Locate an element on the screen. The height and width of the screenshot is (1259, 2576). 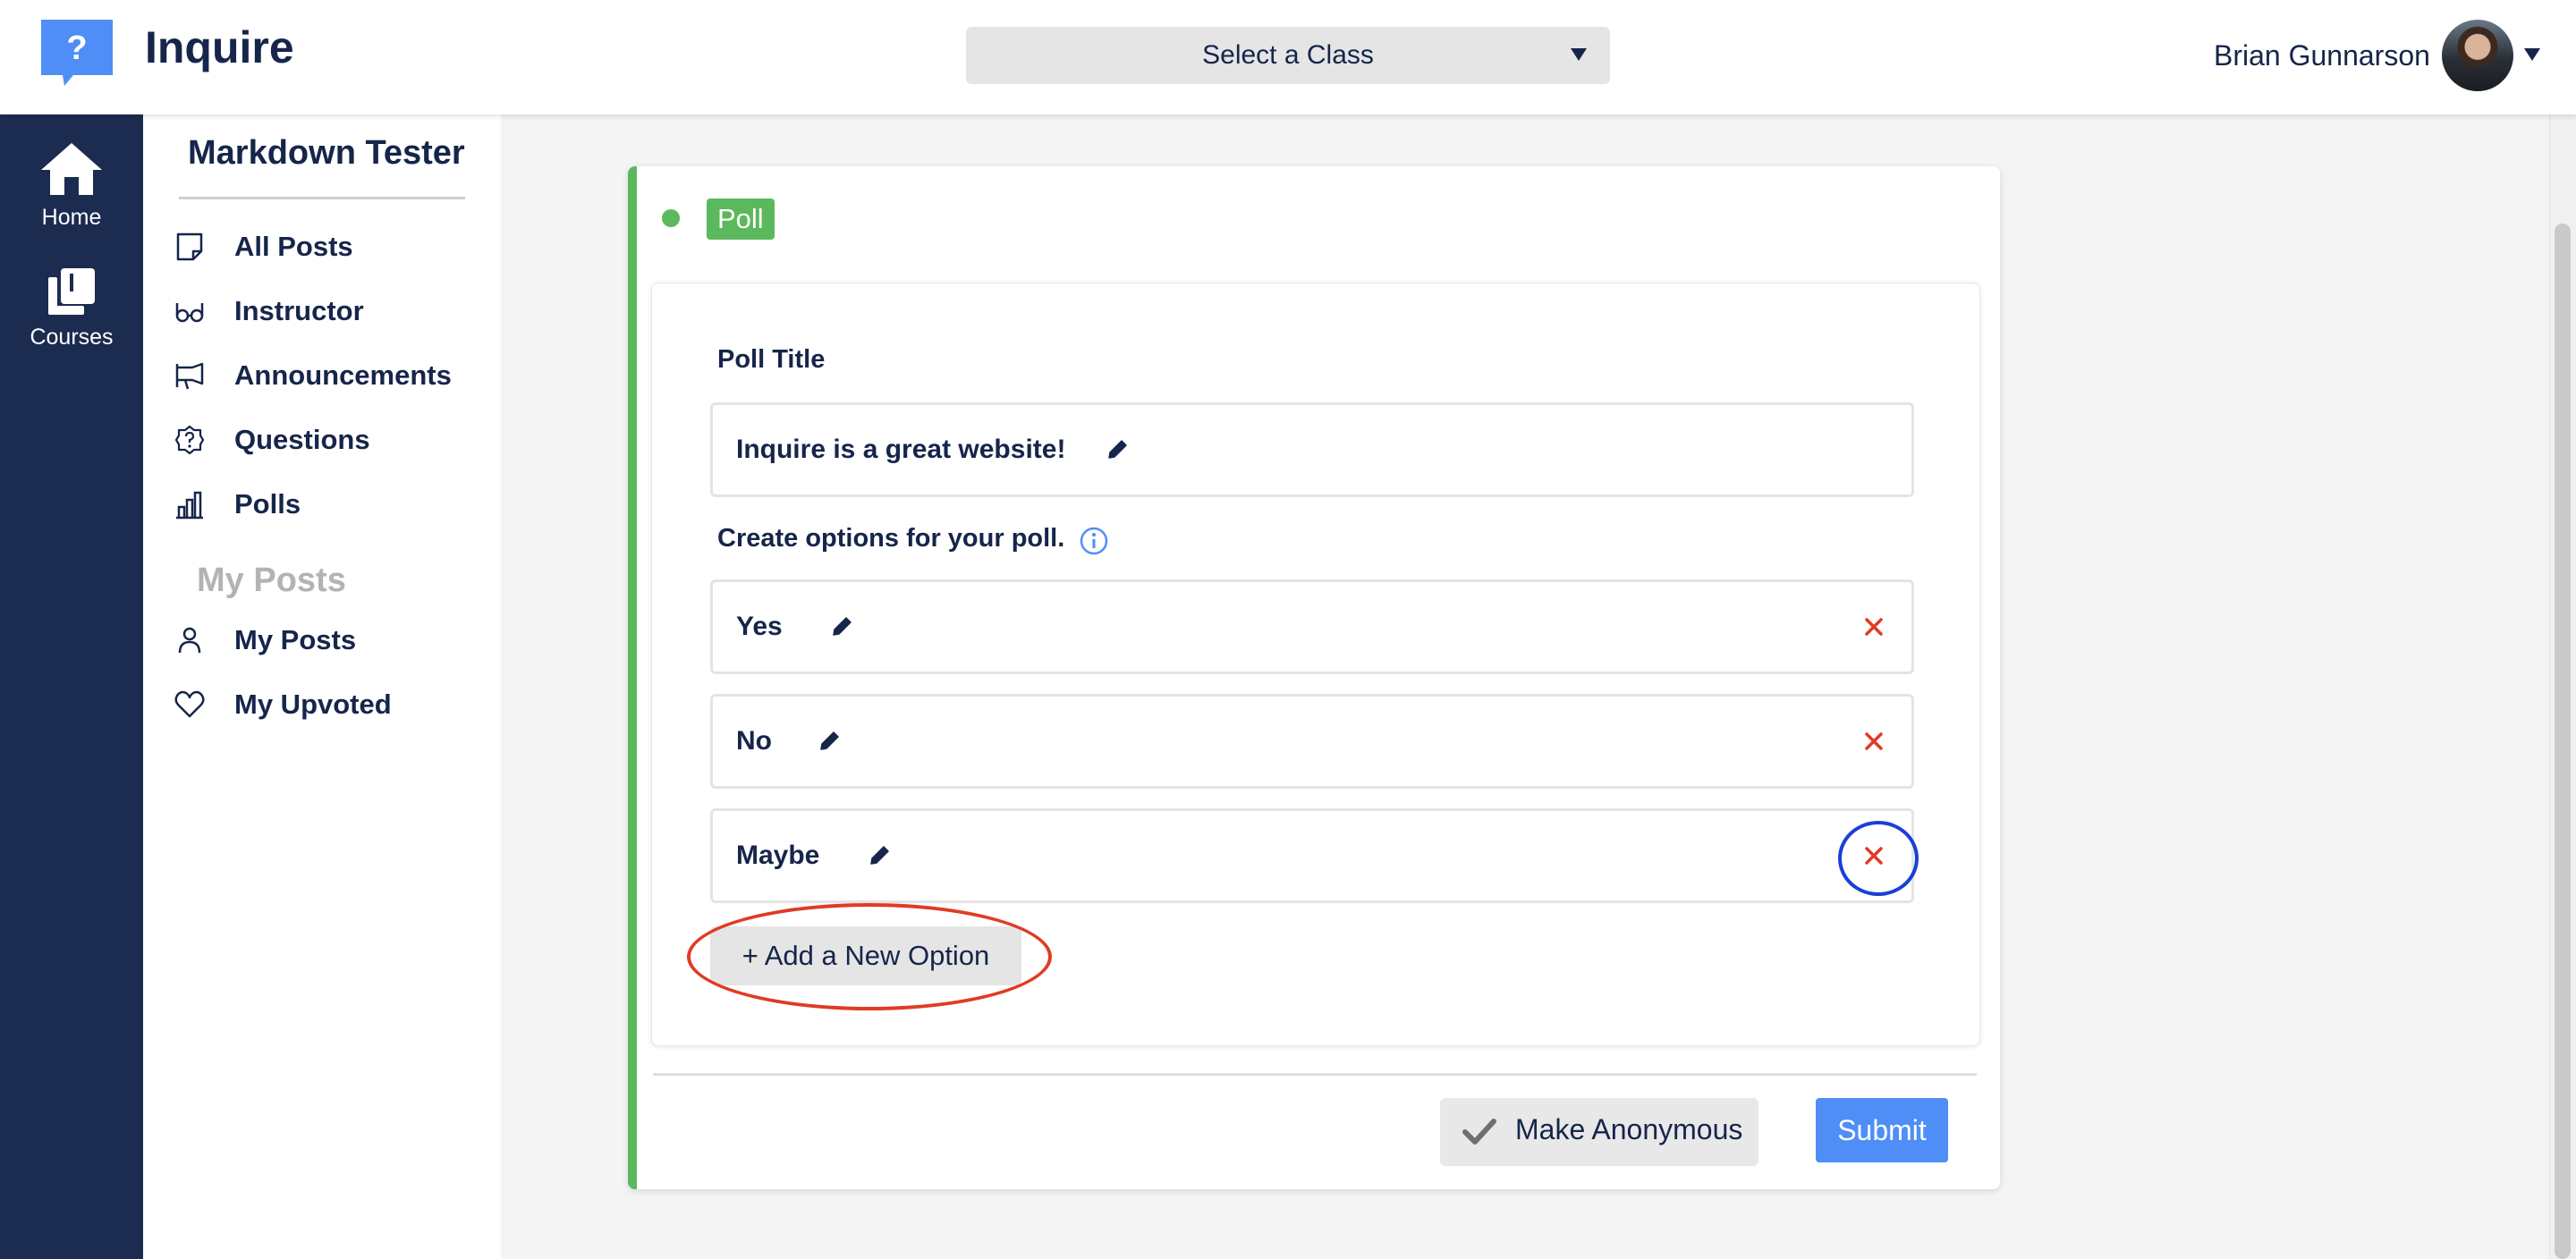
top-bar: ? Inquire Select a Class Brian Gunnarson is located at coordinates (1288, 57).